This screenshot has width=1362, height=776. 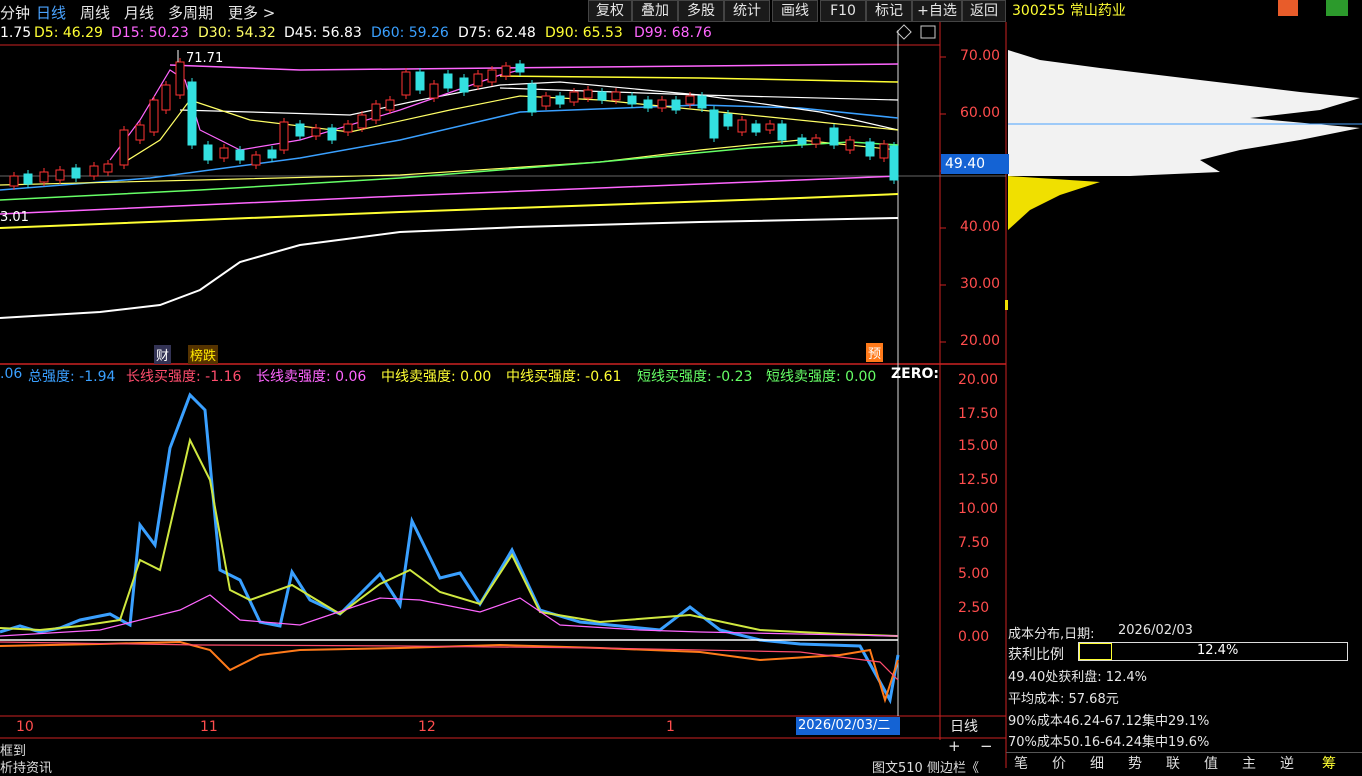 What do you see at coordinates (978, 380) in the screenshot?
I see `ind-y-tick: 20.00` at bounding box center [978, 380].